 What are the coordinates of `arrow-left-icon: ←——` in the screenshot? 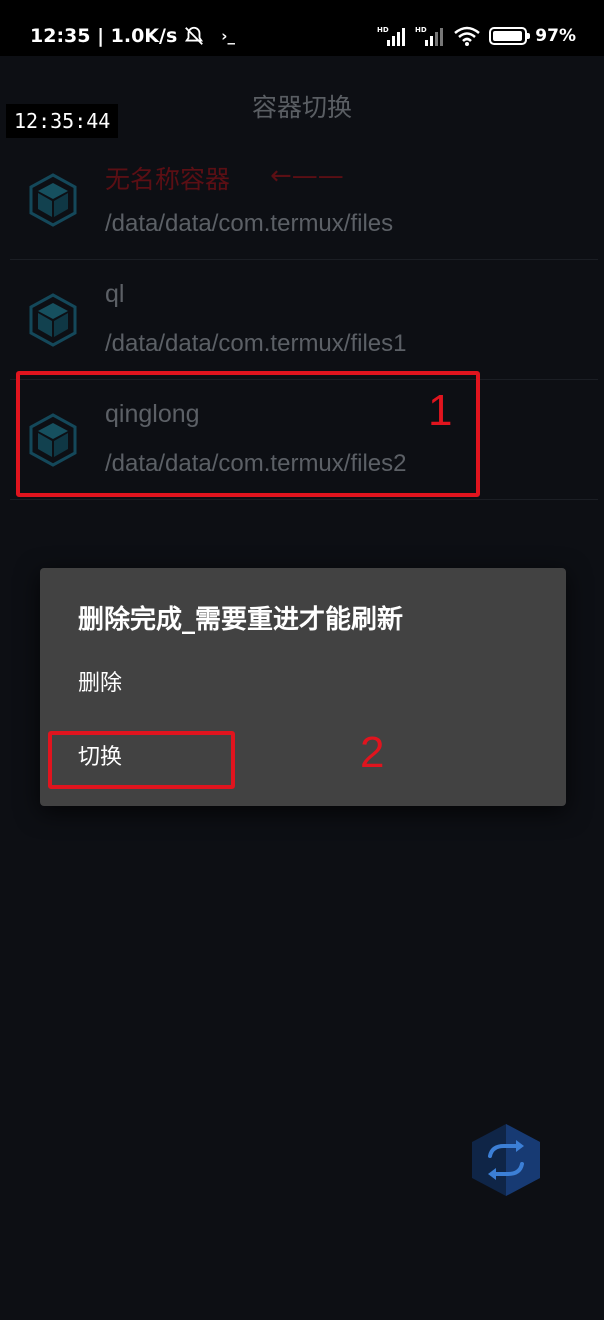 It's located at (307, 176).